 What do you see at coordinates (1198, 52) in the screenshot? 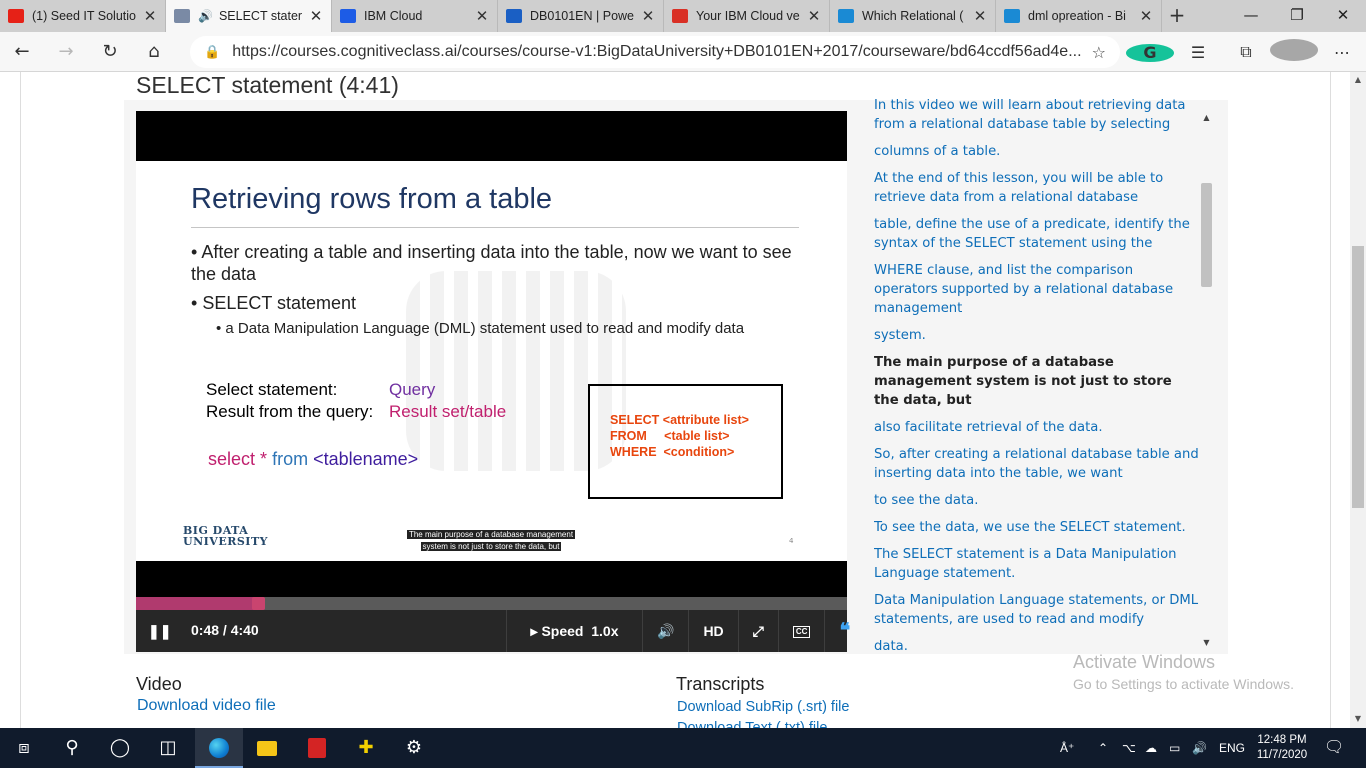
I see `favorites-list-icon: ☰` at bounding box center [1198, 52].